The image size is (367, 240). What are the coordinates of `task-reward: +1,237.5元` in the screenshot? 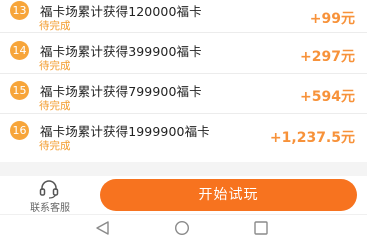 It's located at (312, 138).